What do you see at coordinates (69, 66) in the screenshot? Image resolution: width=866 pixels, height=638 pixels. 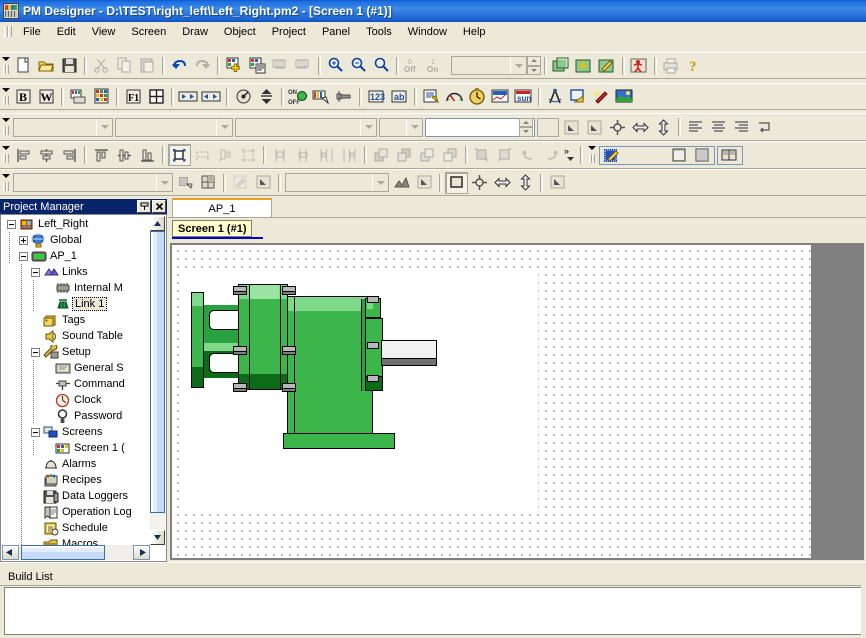 I see `save-button` at bounding box center [69, 66].